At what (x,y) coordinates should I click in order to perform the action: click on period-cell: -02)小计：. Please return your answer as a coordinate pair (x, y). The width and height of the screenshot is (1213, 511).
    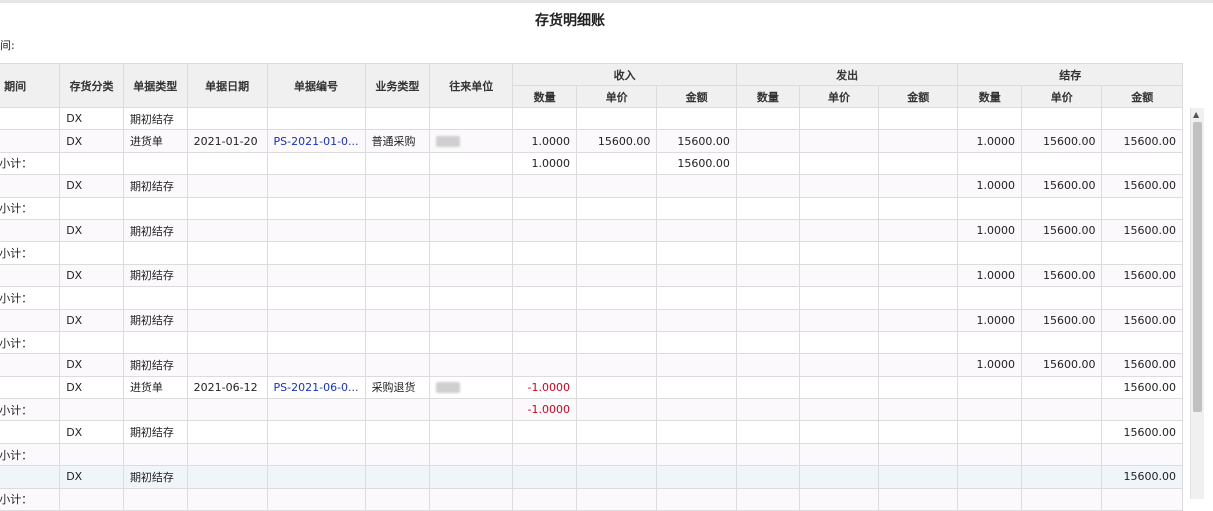
    Looking at the image, I should click on (30, 208).